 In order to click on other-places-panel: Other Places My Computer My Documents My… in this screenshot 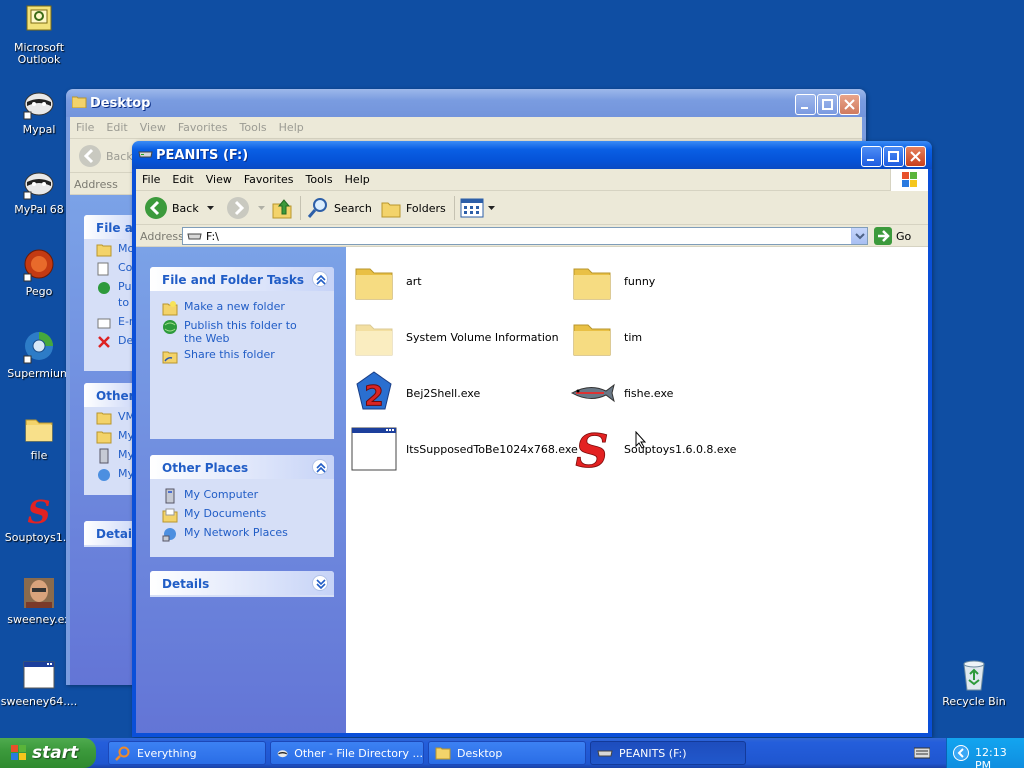, I will do `click(242, 506)`.